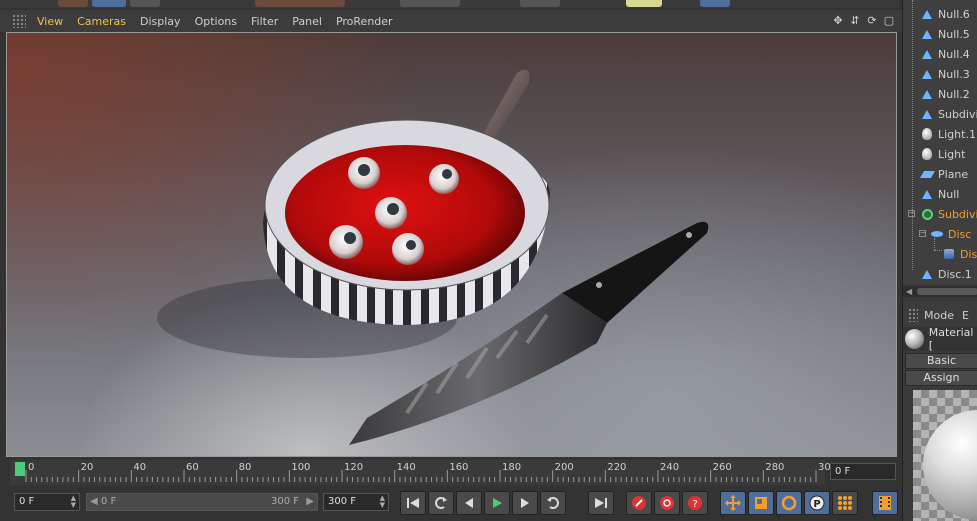 This screenshot has width=977, height=521. What do you see at coordinates (406, 467) in the screenshot?
I see `tick-label: 140` at bounding box center [406, 467].